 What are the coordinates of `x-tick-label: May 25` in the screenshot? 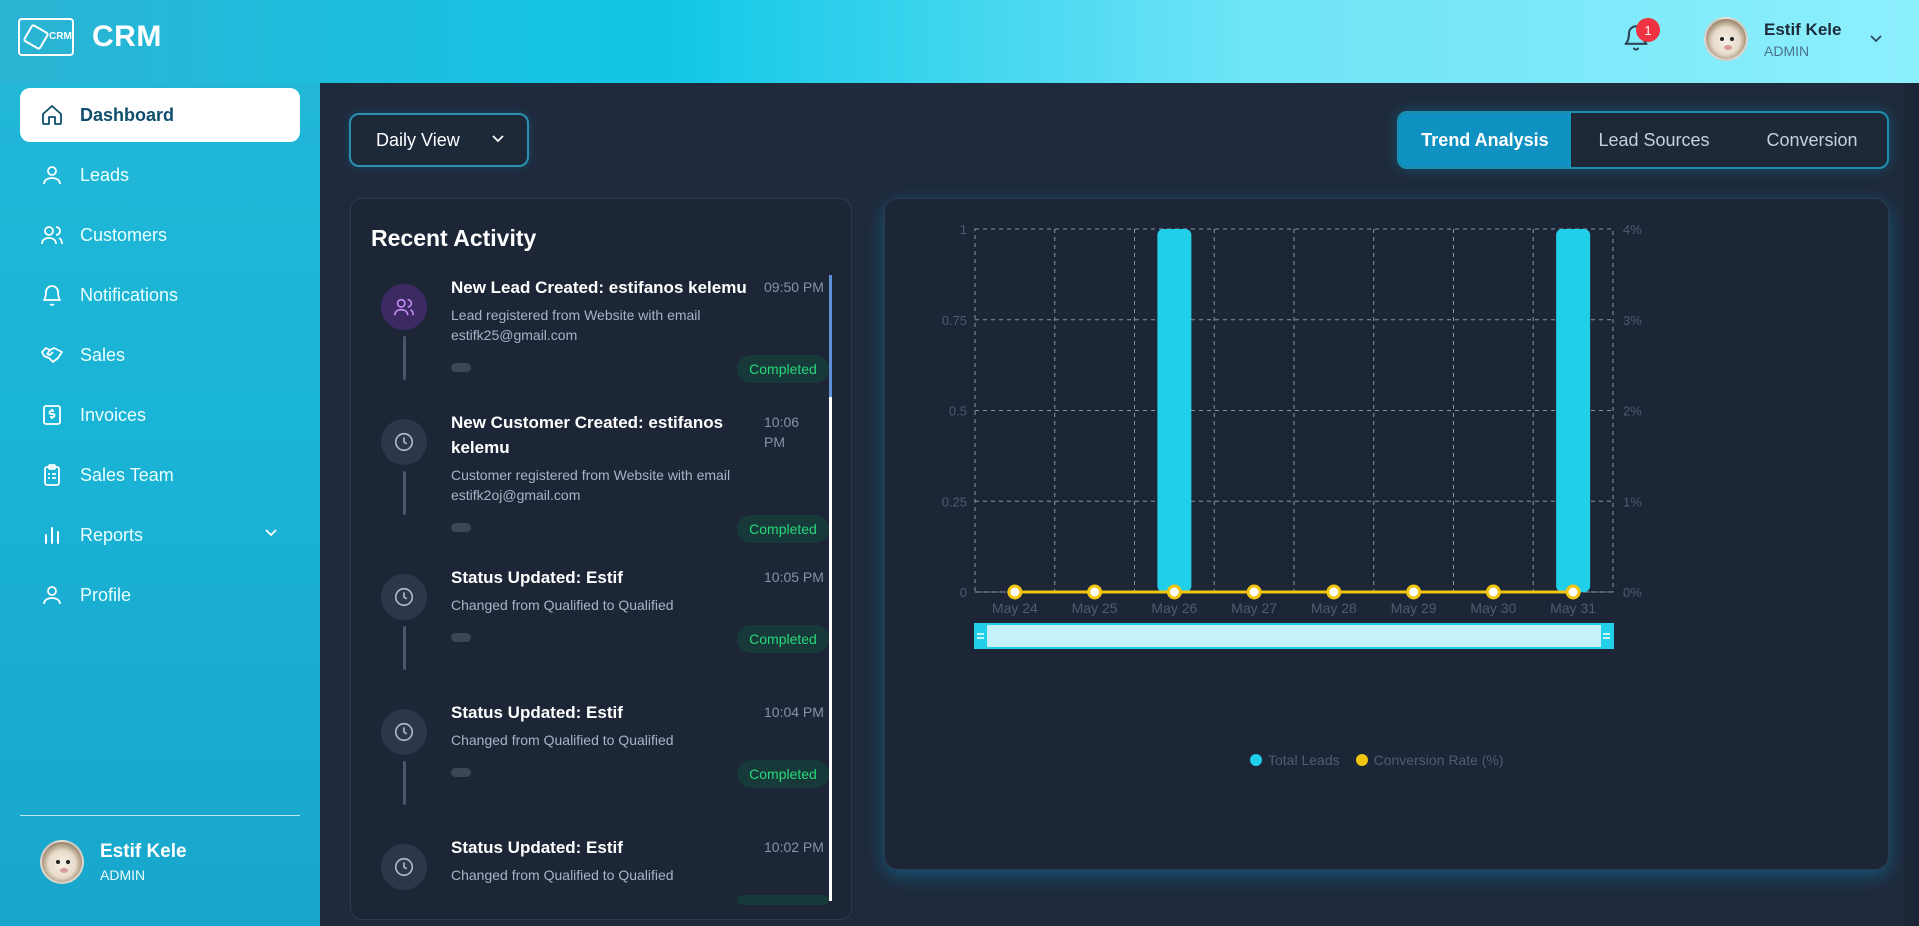 It's located at (1095, 608).